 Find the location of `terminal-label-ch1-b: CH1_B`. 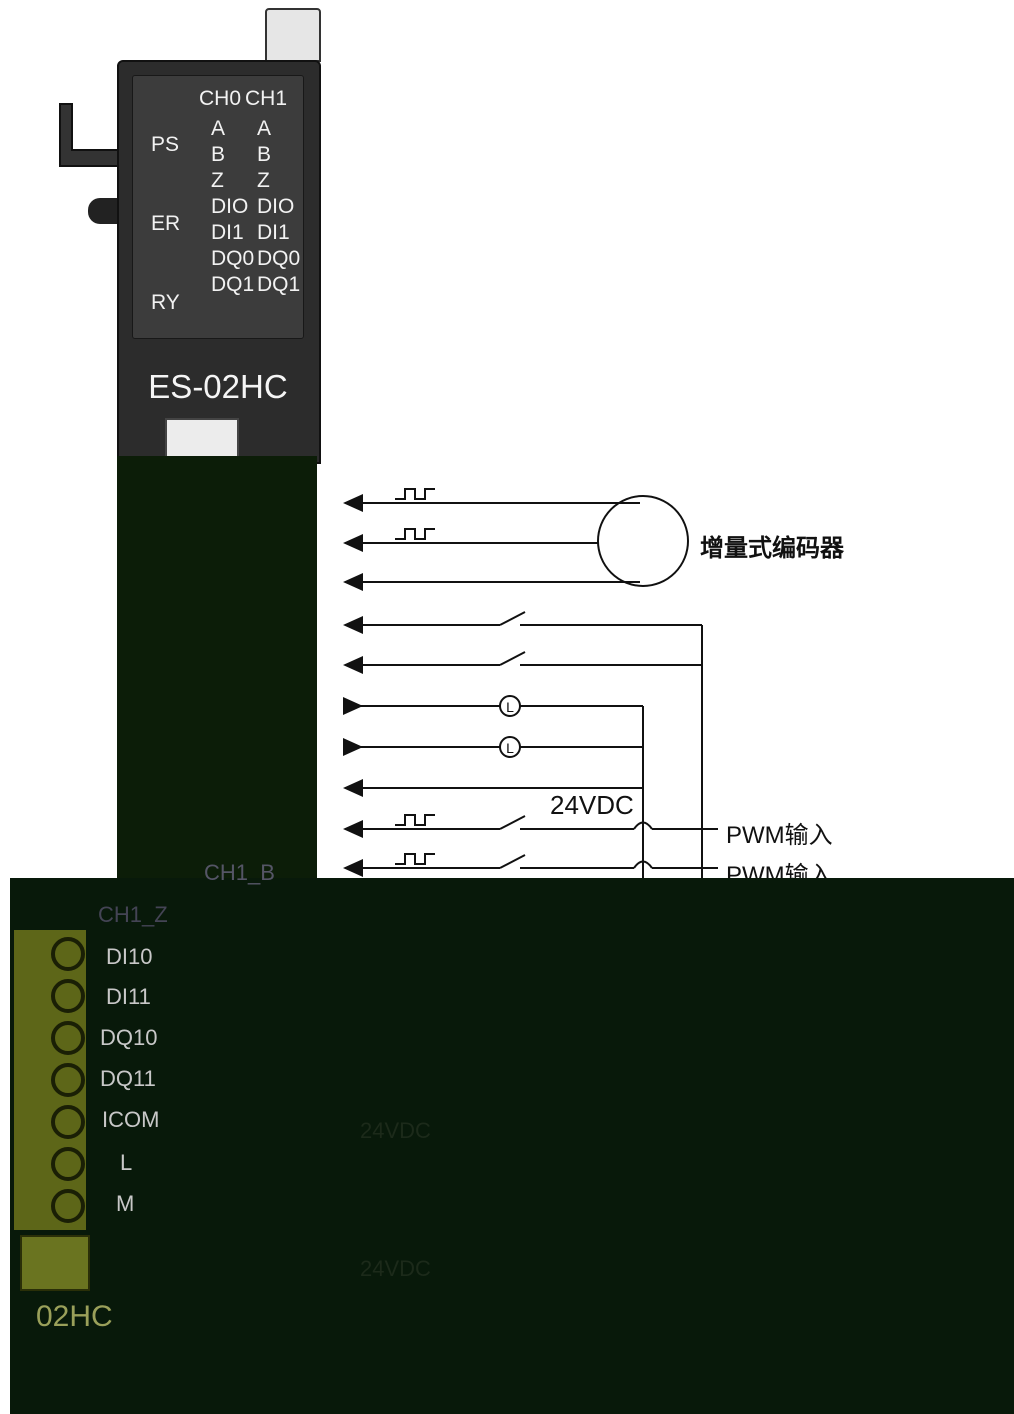

terminal-label-ch1-b: CH1_B is located at coordinates (239, 872).